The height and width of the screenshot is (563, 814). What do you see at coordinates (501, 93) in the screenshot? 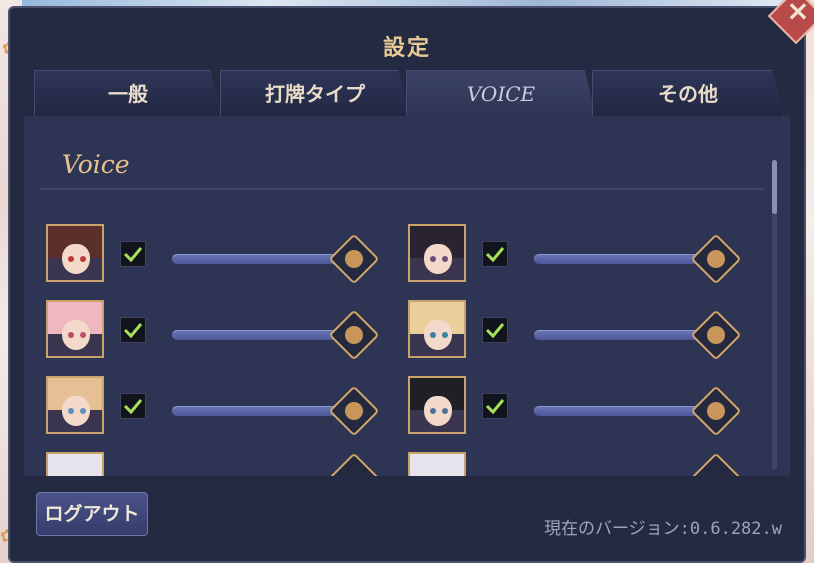
I see `tab-voice: VOICE` at bounding box center [501, 93].